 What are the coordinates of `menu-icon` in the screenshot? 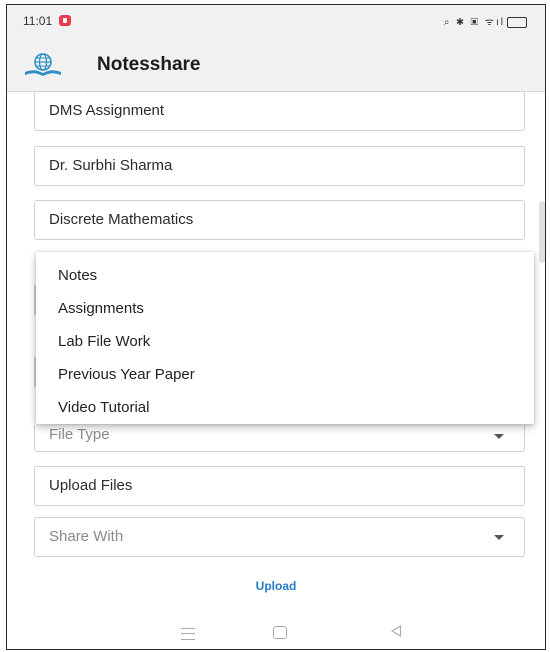 It's located at (188, 634).